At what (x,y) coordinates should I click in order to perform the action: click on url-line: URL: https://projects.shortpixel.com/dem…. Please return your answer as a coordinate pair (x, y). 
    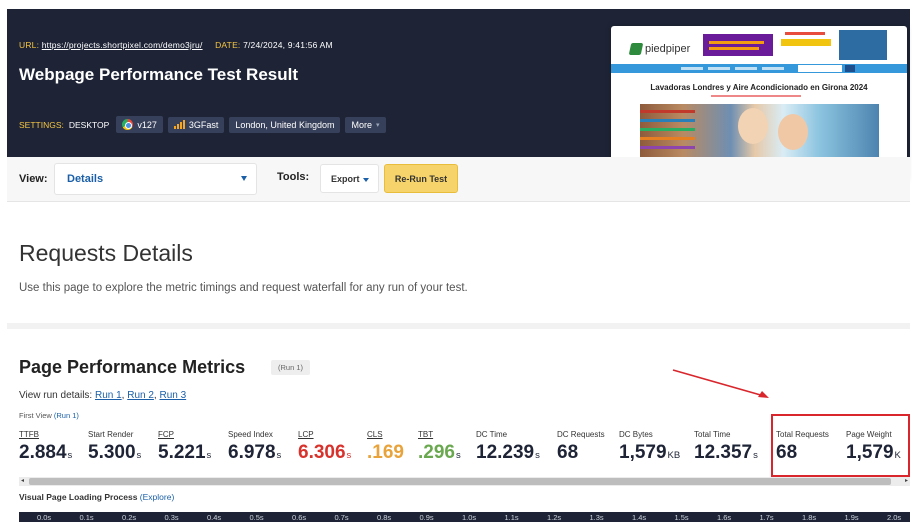
    Looking at the image, I should click on (176, 45).